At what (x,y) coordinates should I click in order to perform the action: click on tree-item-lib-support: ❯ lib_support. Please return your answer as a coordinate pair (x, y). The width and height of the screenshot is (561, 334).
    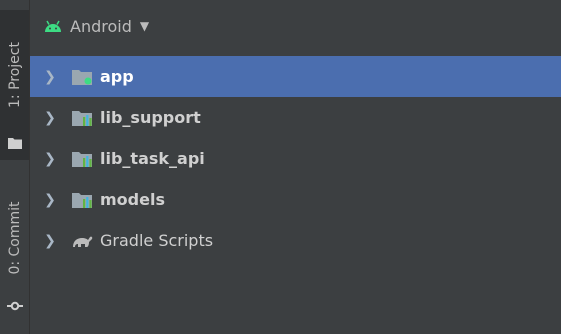
    Looking at the image, I should click on (295, 117).